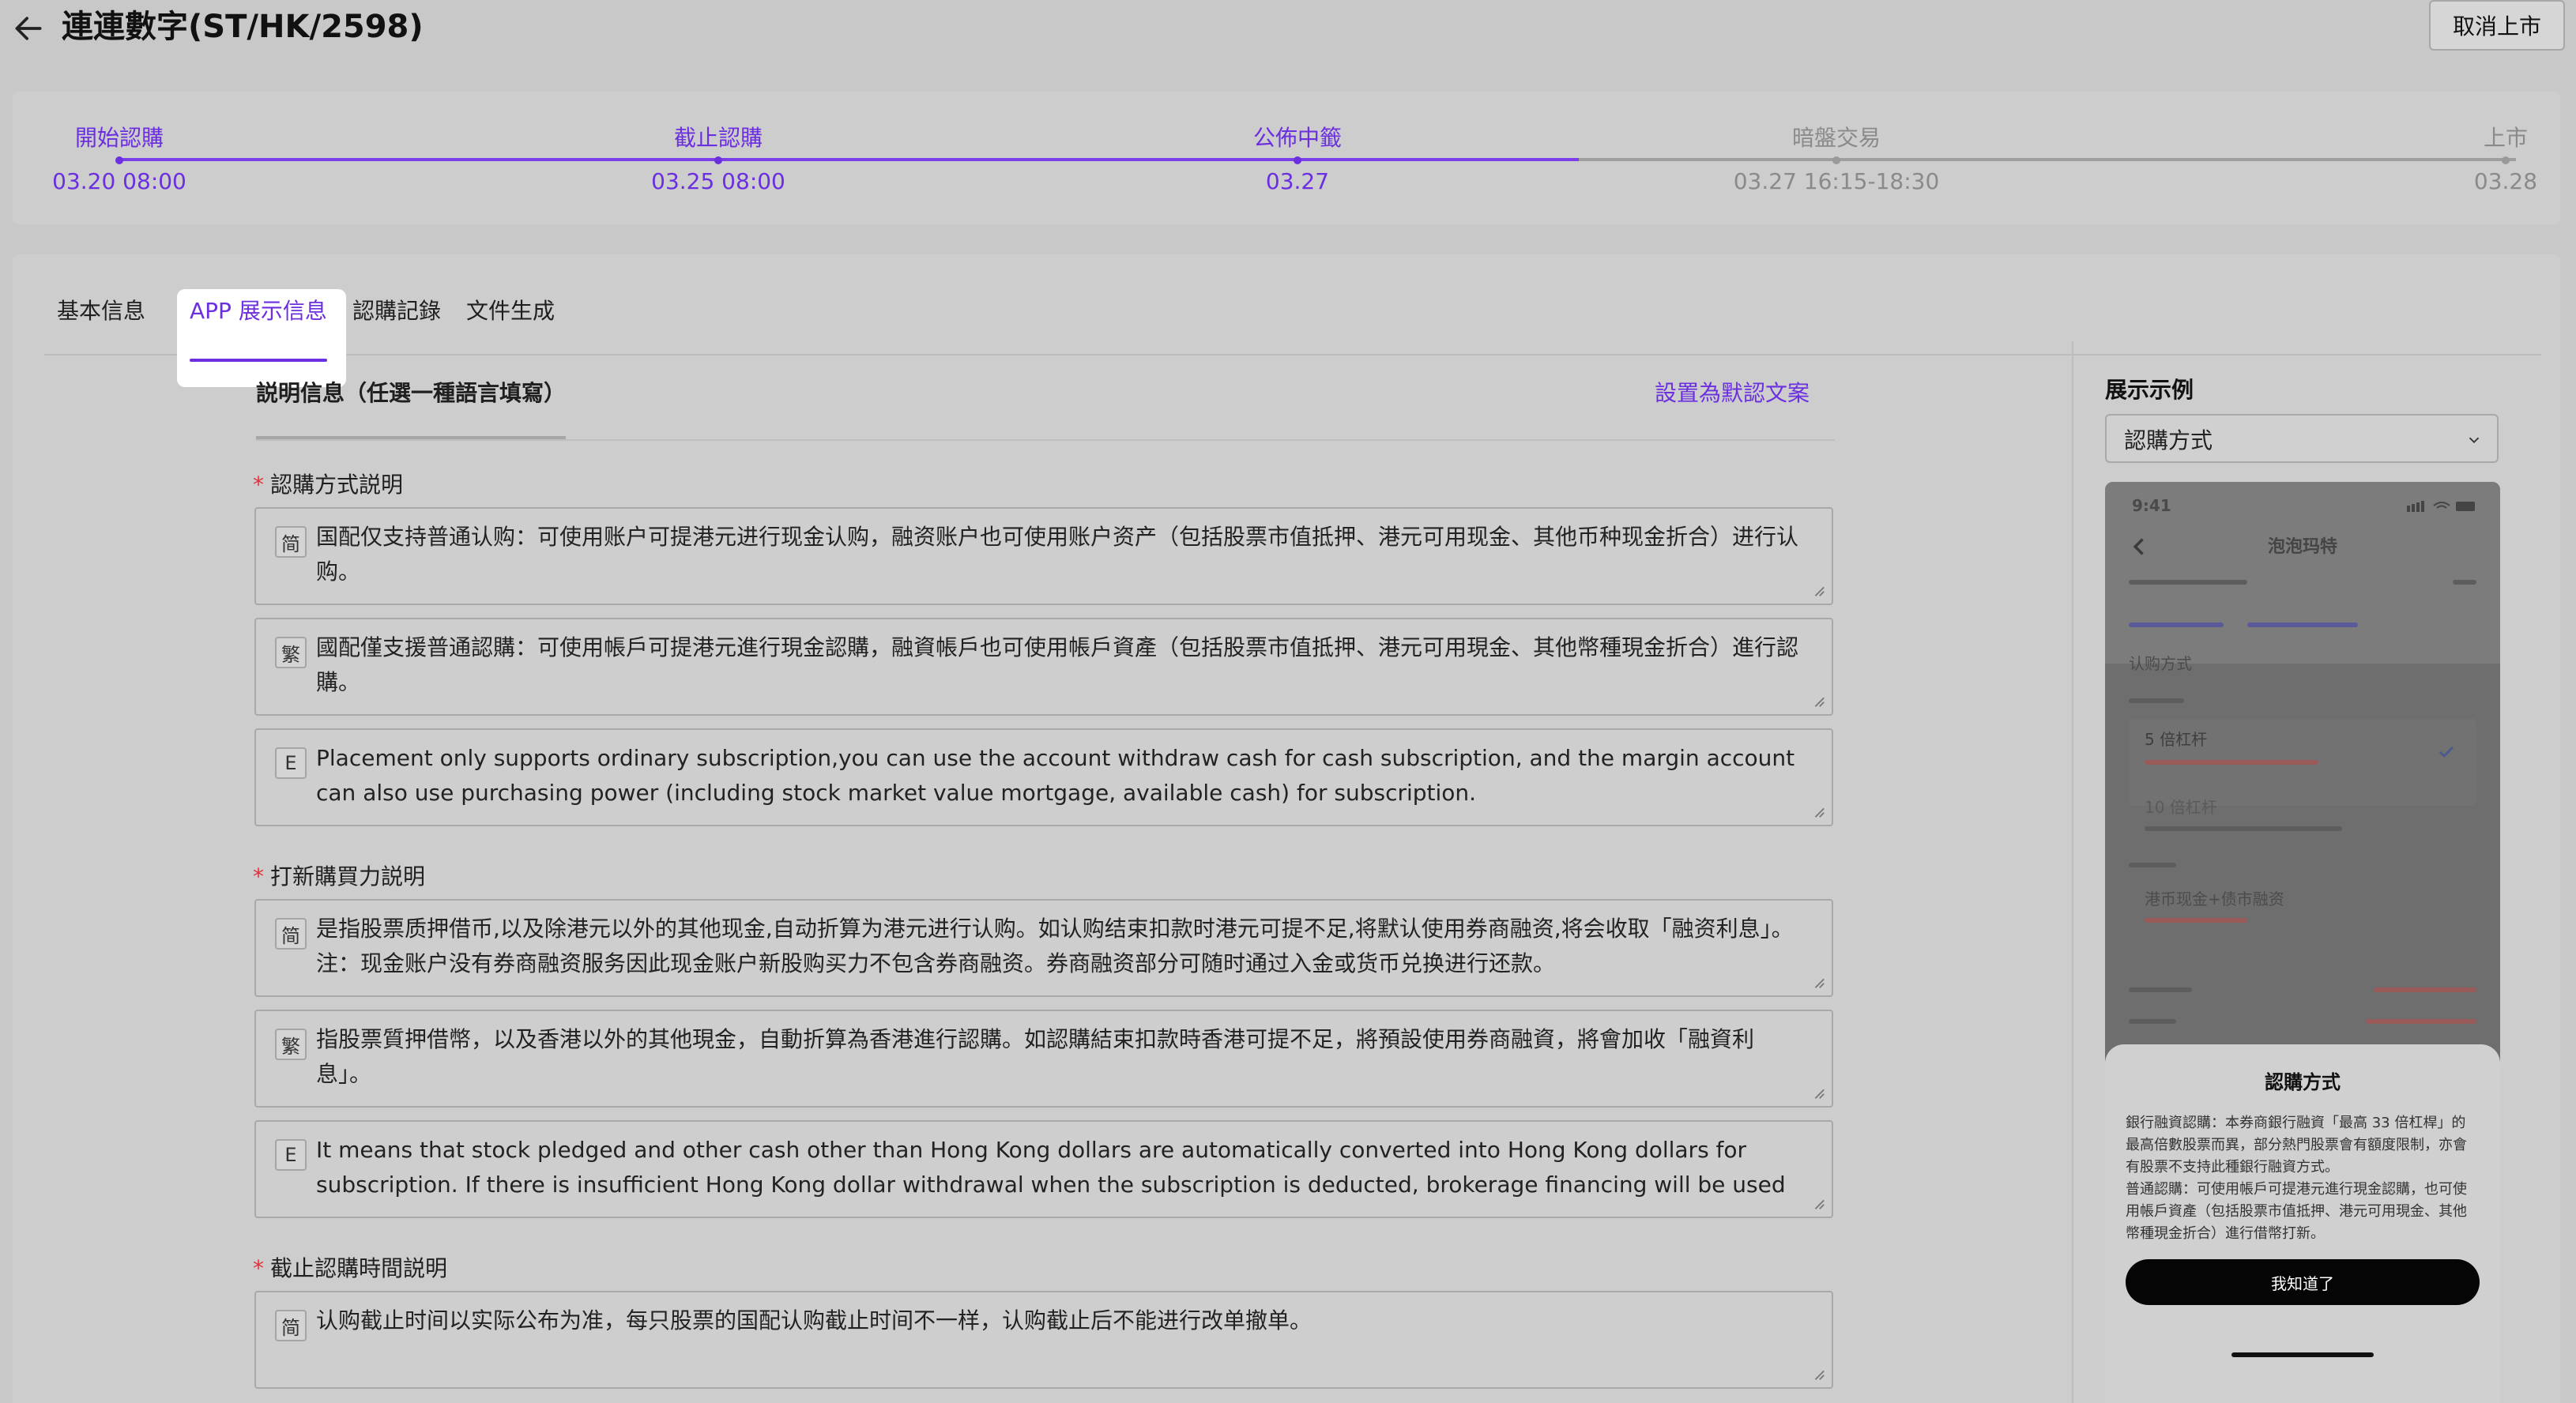 This screenshot has height=1403, width=2576. What do you see at coordinates (2151, 505) in the screenshot?
I see `phone-status-time: 9:41` at bounding box center [2151, 505].